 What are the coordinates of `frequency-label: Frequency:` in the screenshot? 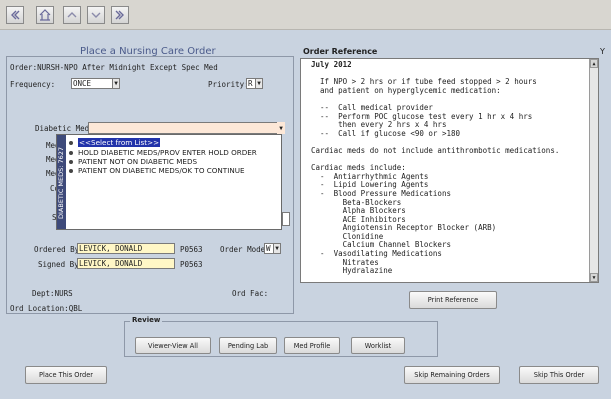 It's located at (33, 84).